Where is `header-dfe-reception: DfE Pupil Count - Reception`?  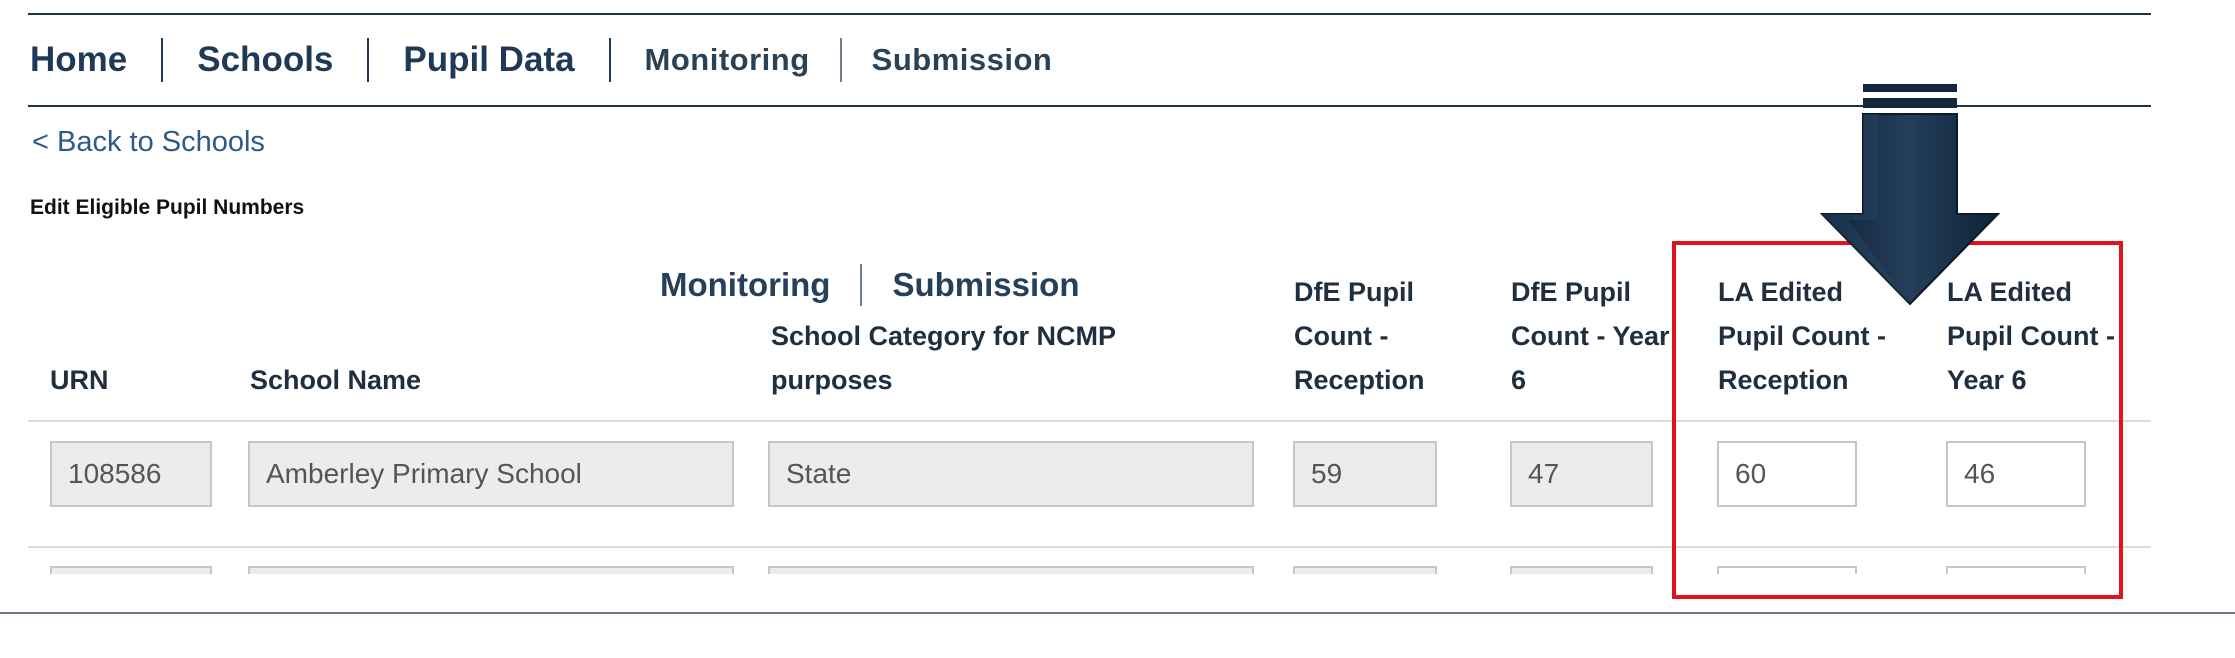 header-dfe-reception: DfE Pupil Count - Reception is located at coordinates (1359, 336).